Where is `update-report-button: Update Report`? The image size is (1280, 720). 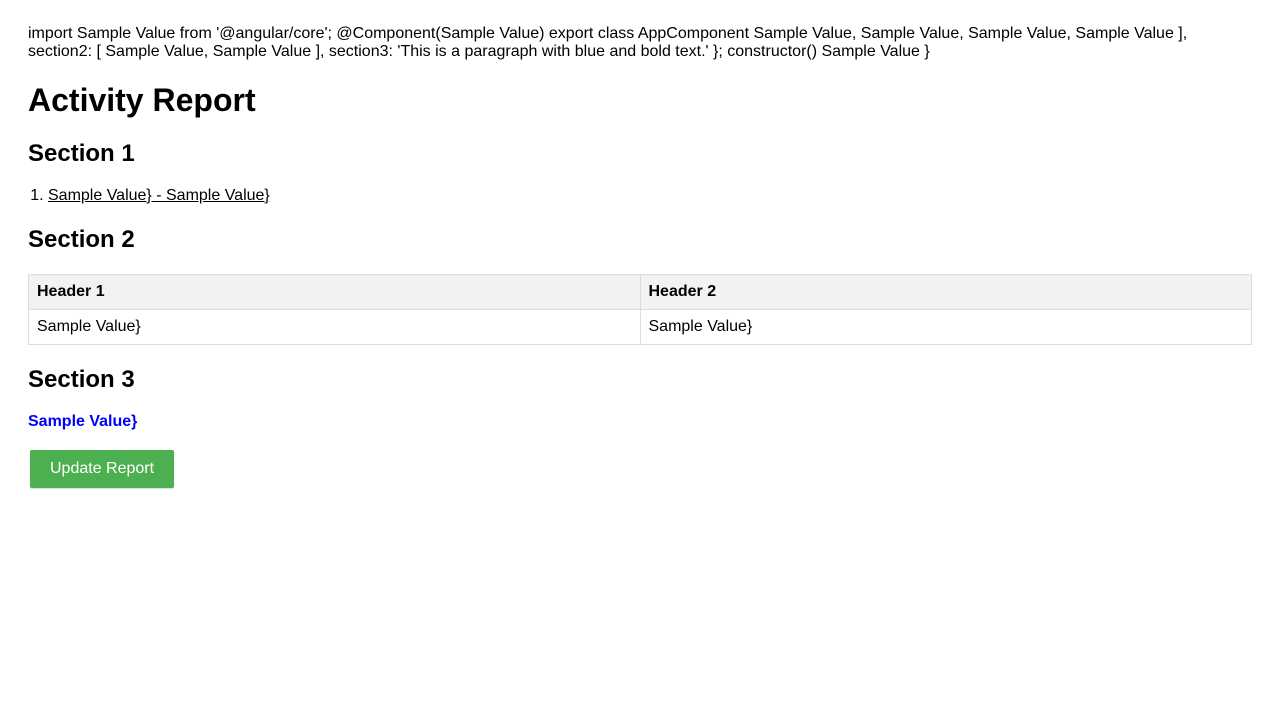 update-report-button: Update Report is located at coordinates (102, 469).